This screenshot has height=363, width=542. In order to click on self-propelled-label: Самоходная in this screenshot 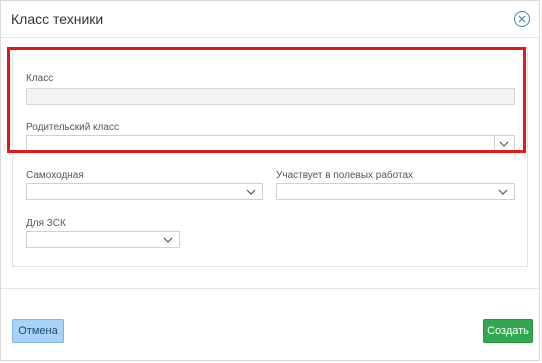, I will do `click(55, 175)`.